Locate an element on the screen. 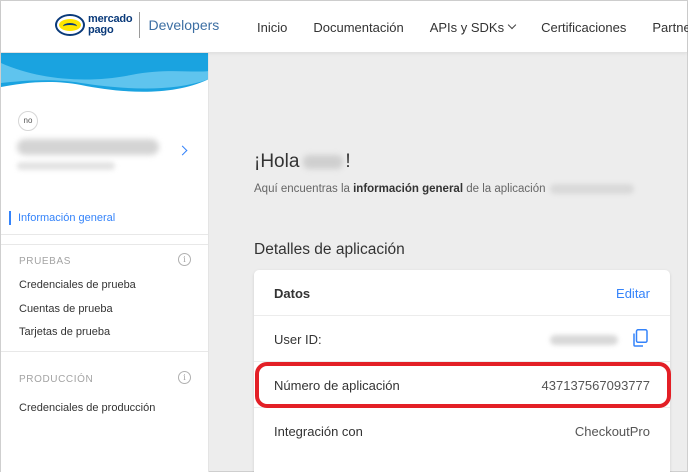 Image resolution: width=688 pixels, height=472 pixels. redacted-account-name is located at coordinates (88, 147).